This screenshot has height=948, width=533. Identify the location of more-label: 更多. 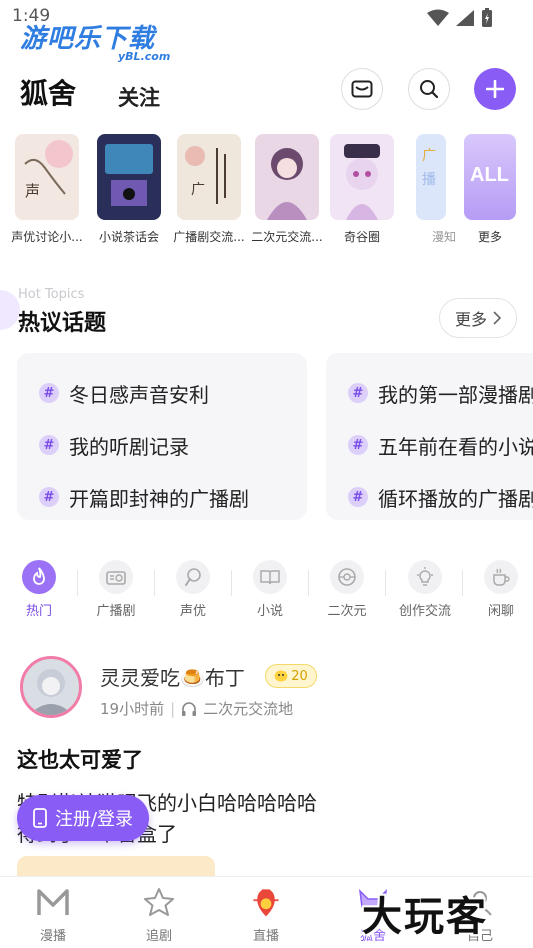
(470, 319).